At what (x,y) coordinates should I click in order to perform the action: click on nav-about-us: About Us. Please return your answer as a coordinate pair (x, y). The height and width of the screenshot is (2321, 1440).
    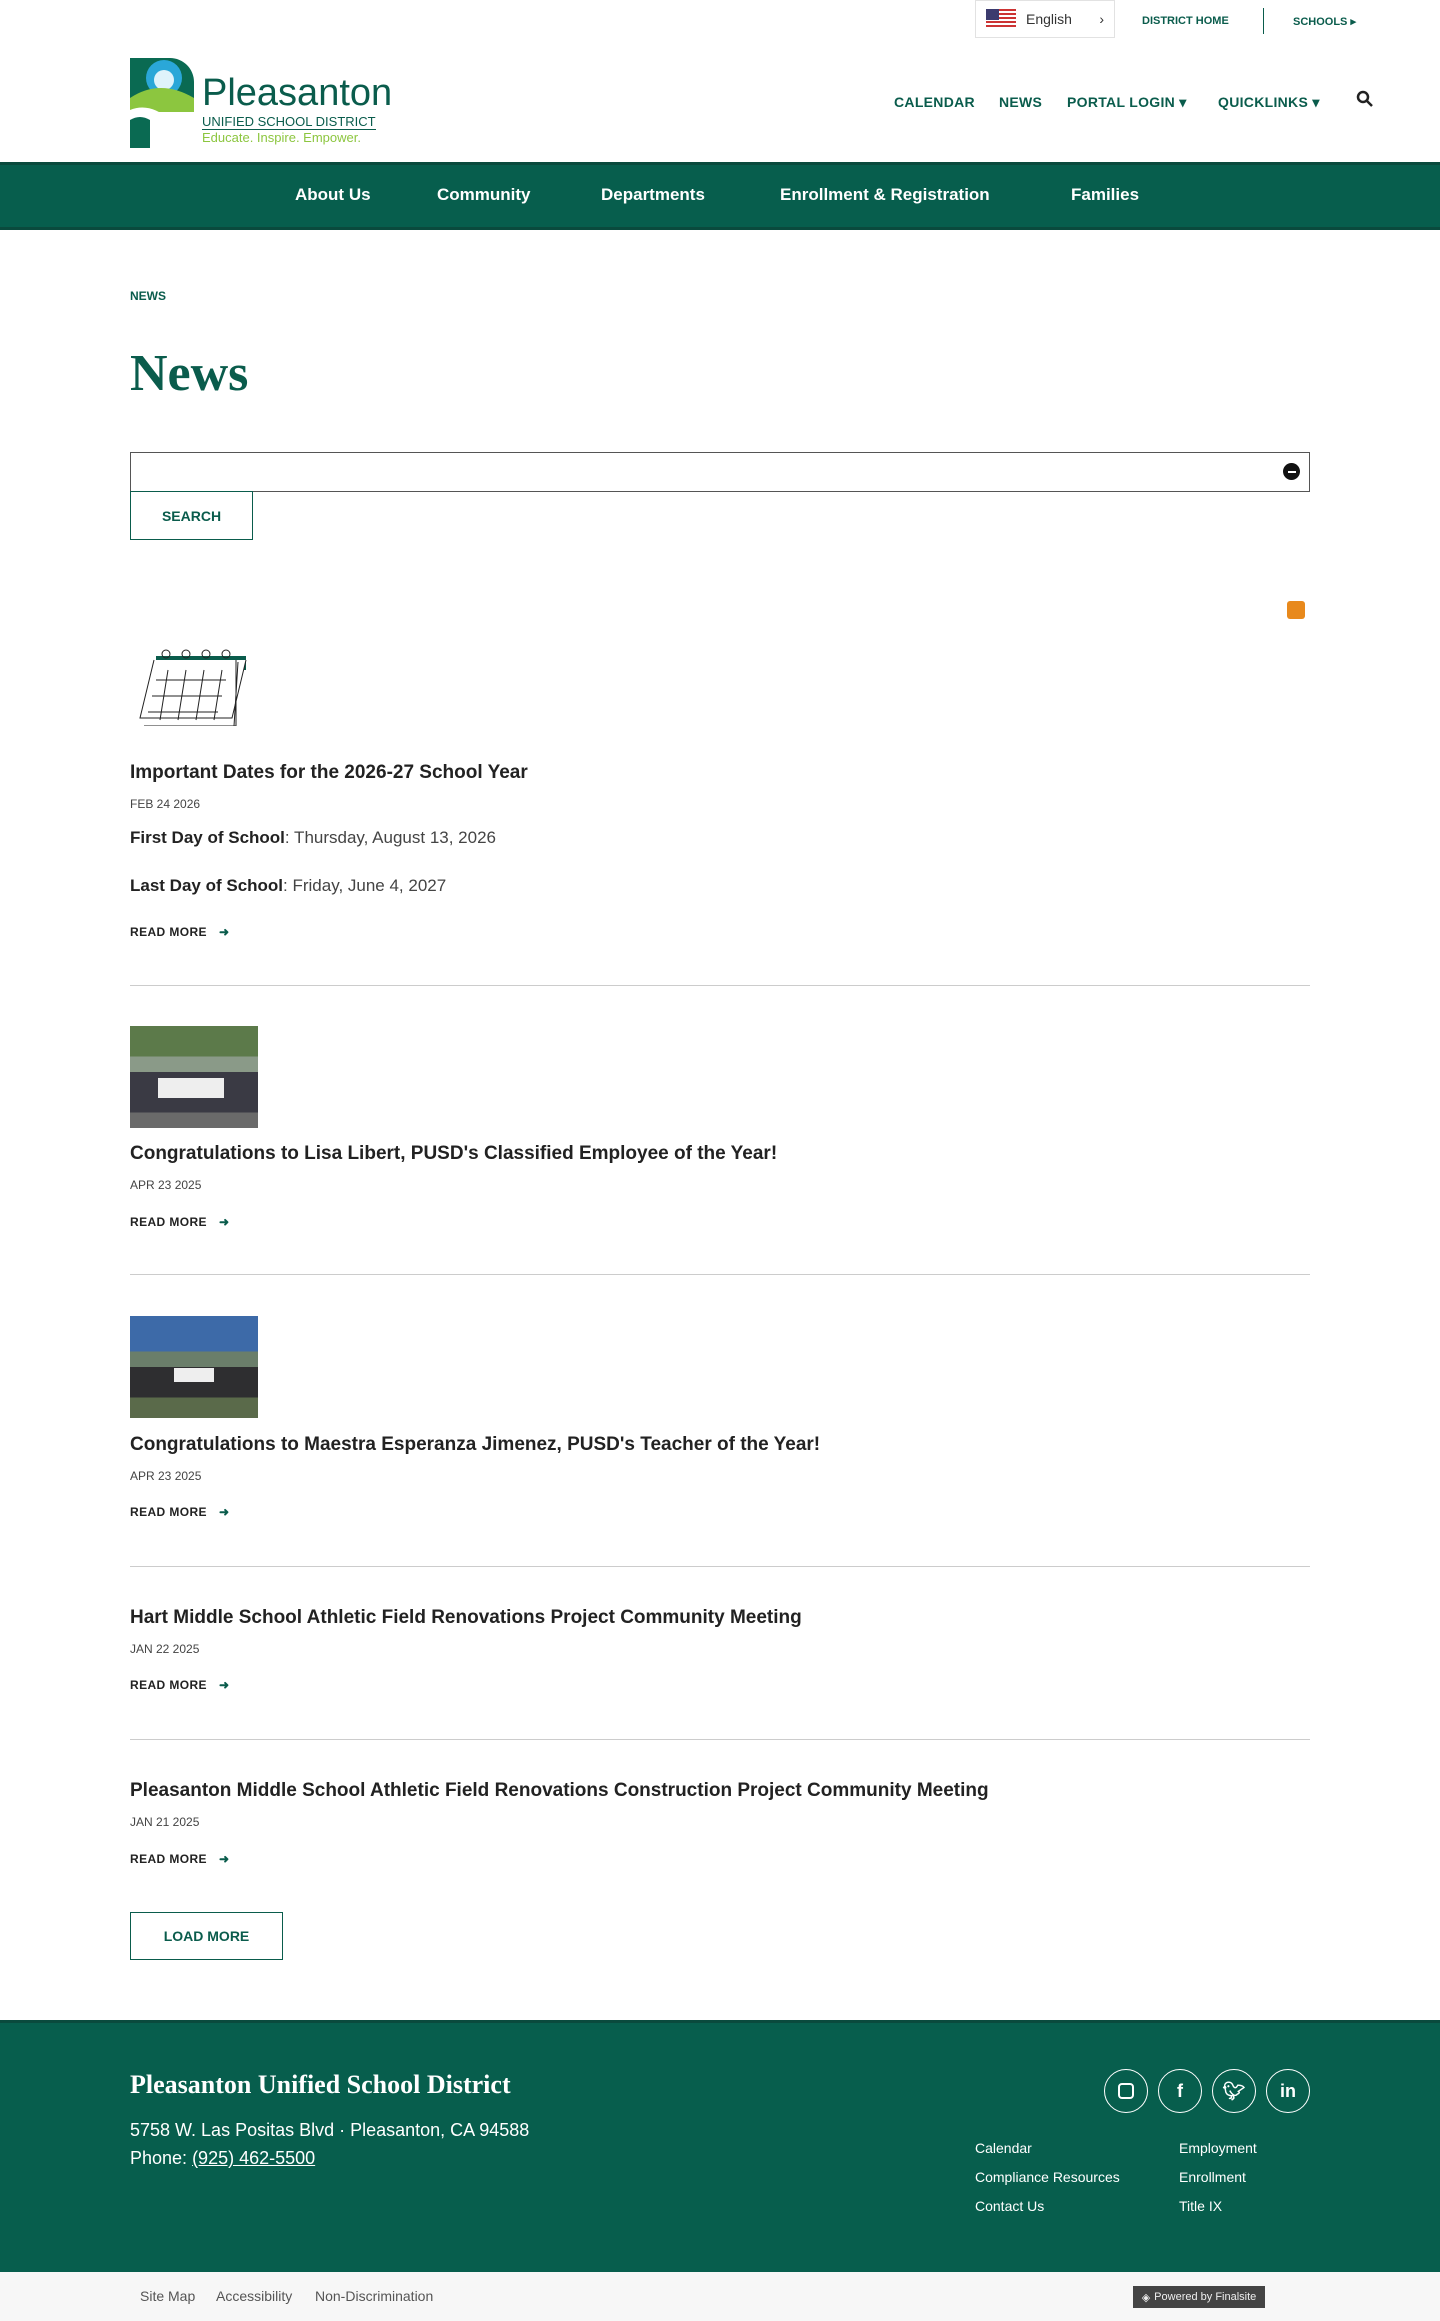
    Looking at the image, I should click on (333, 195).